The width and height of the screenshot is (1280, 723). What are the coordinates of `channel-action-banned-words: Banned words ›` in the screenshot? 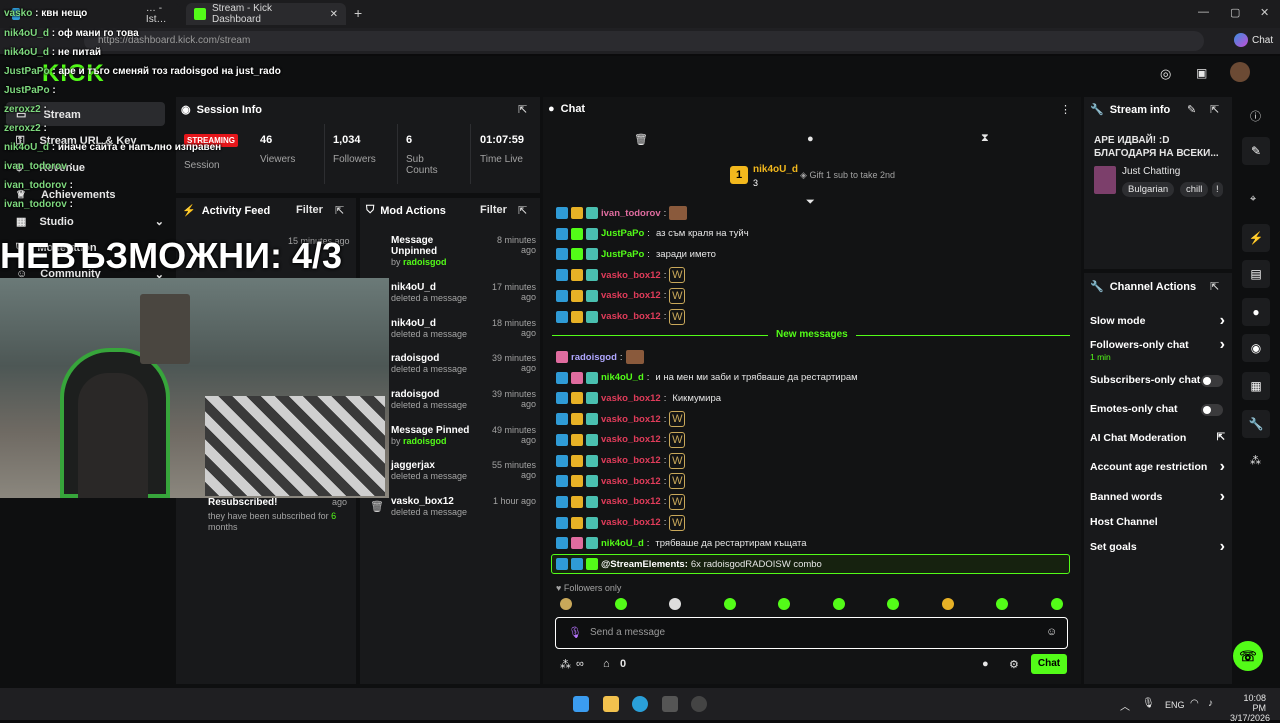 It's located at (1157, 496).